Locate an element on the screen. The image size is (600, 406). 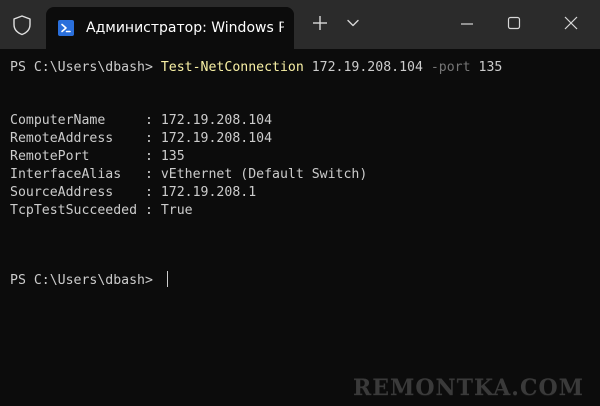
tab-powershell: Администратор: Windows PowerShell is located at coordinates (170, 28).